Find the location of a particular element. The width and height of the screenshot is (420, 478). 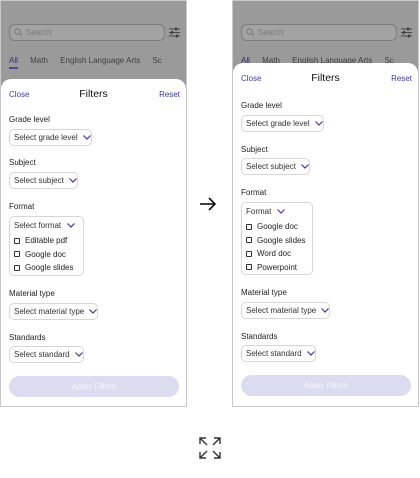

tab-math: Math is located at coordinates (39, 60).